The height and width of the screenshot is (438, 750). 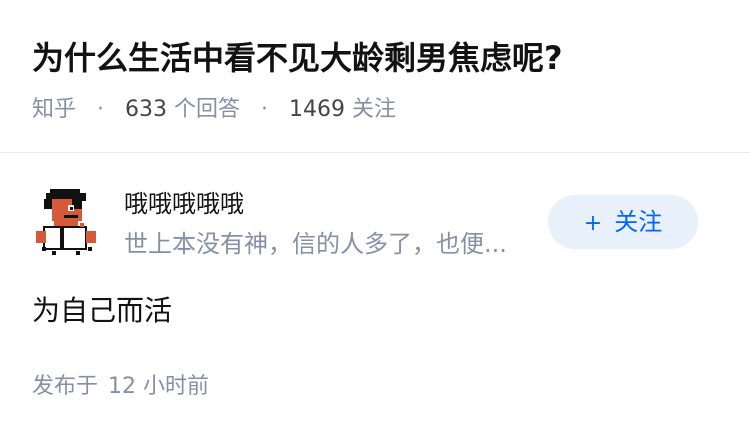 I want to click on published-time: 12 小时前, so click(x=159, y=386).